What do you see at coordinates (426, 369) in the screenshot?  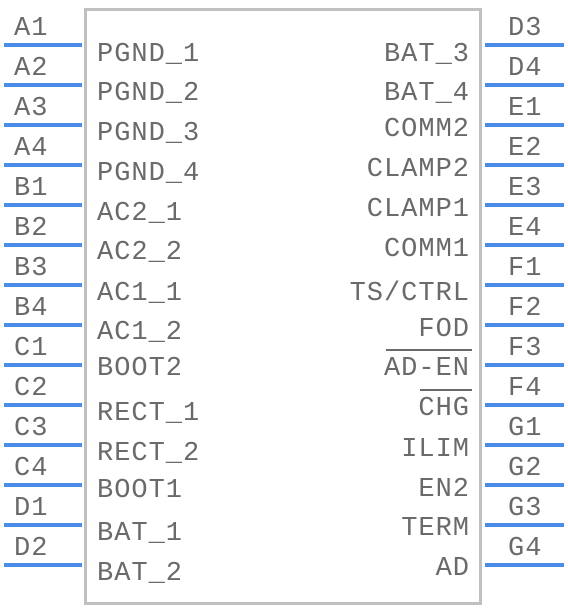 I see `signal-label: AD-EN` at bounding box center [426, 369].